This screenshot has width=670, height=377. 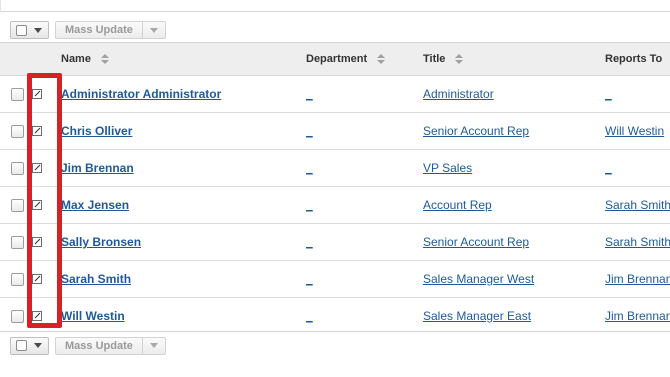 What do you see at coordinates (97, 168) in the screenshot?
I see `user-name-link: Jim Brennan` at bounding box center [97, 168].